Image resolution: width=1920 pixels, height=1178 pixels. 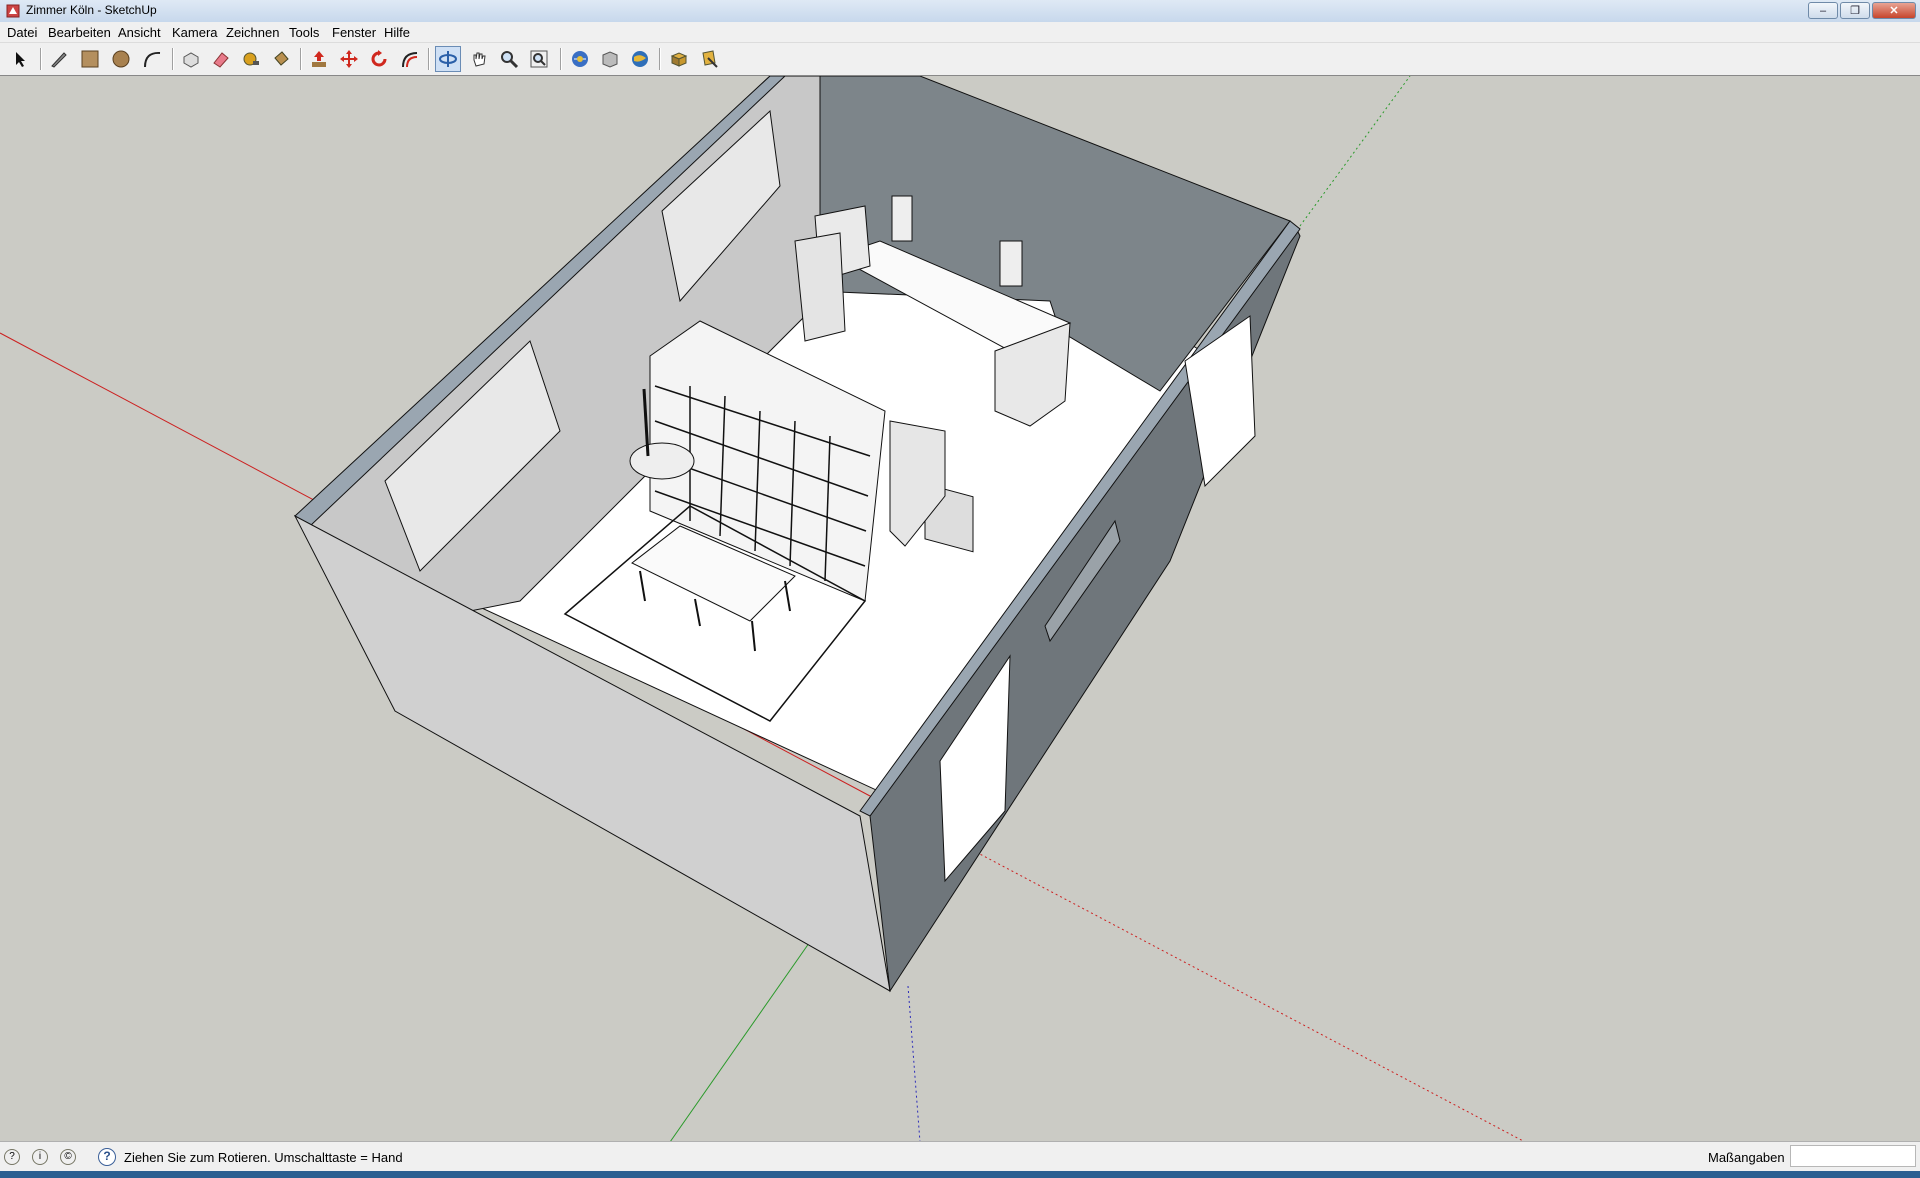 I want to click on rectangle-icon, so click(x=90, y=59).